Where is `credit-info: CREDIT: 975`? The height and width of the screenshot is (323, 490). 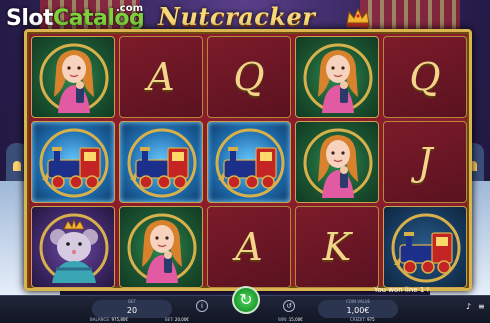 credit-info: CREDIT: 975 is located at coordinates (362, 319).